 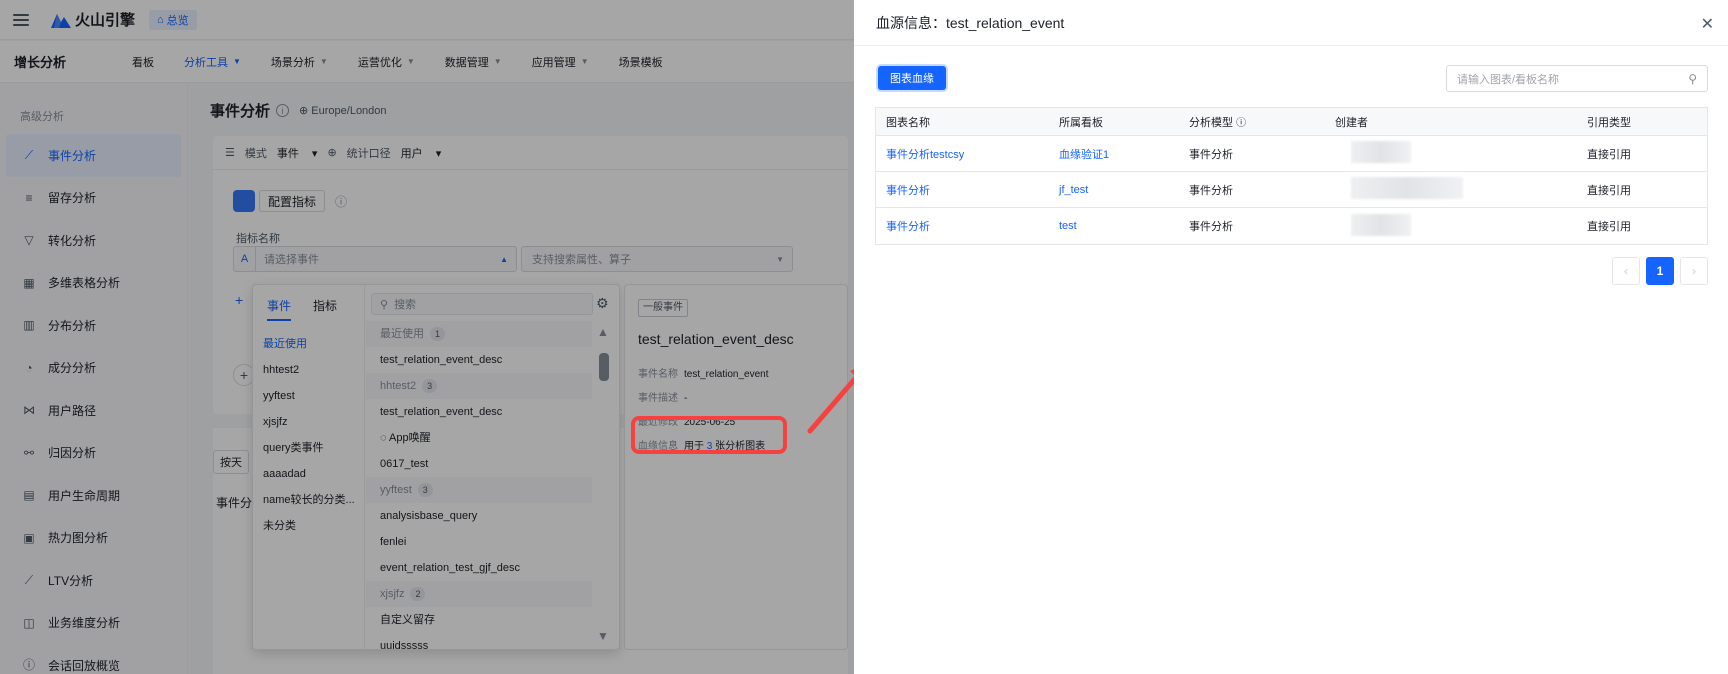 I want to click on table-row: 事件分析 test 事件分析 直接引用, so click(x=1291, y=226).